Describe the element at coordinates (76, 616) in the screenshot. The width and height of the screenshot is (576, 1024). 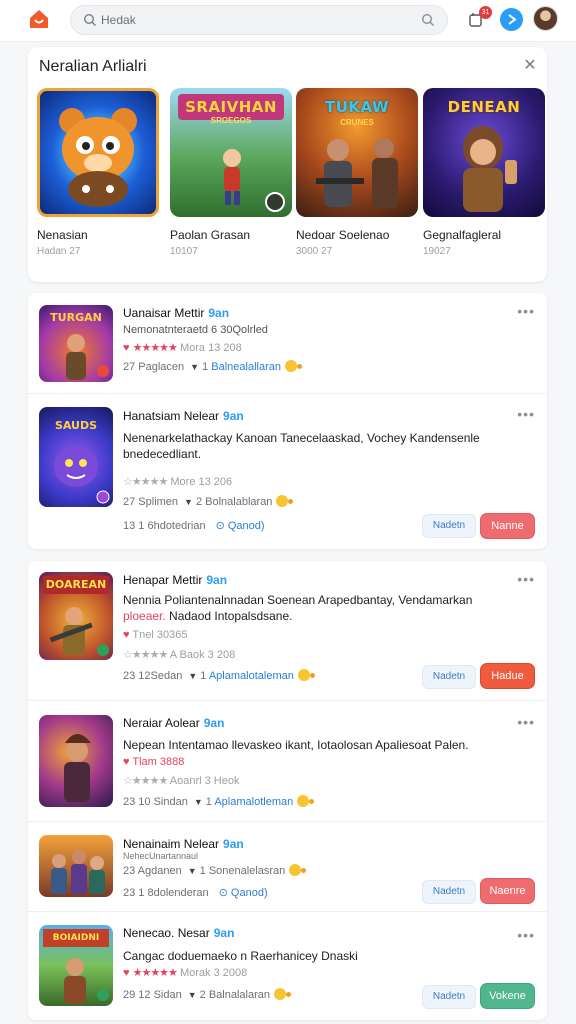
I see `game-thumbnail: DOAREAN` at that location.